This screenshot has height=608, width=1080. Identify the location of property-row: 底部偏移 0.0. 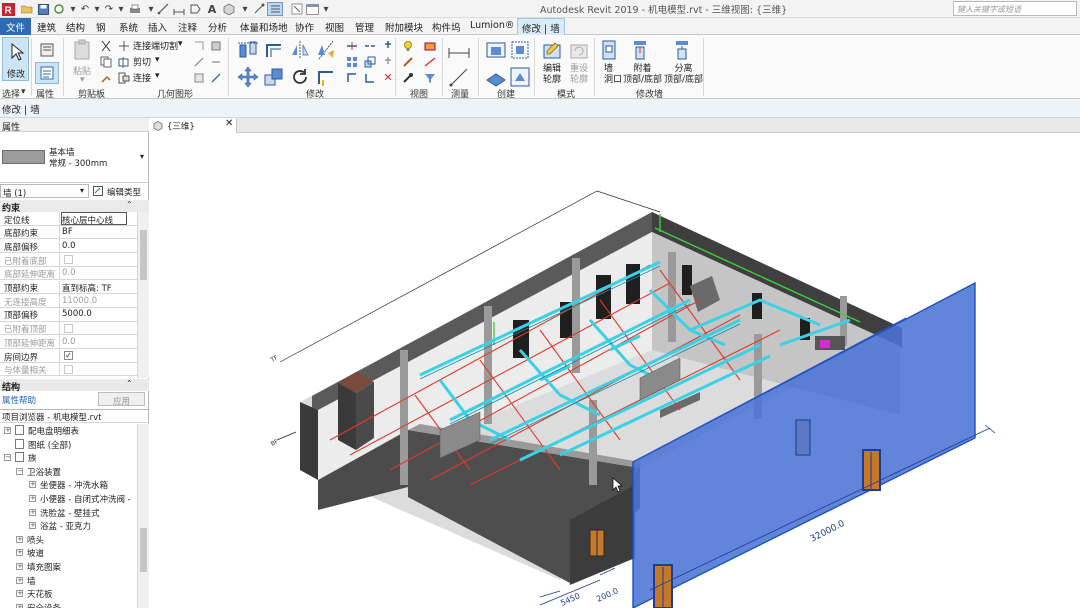
(68, 246).